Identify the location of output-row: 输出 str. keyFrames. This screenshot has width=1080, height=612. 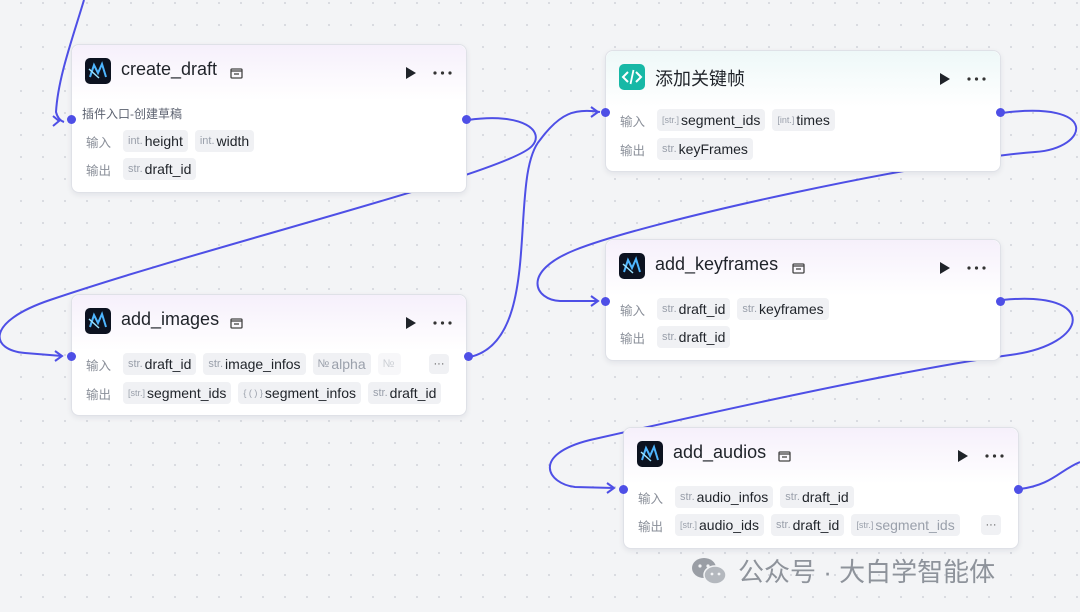
(686, 149).